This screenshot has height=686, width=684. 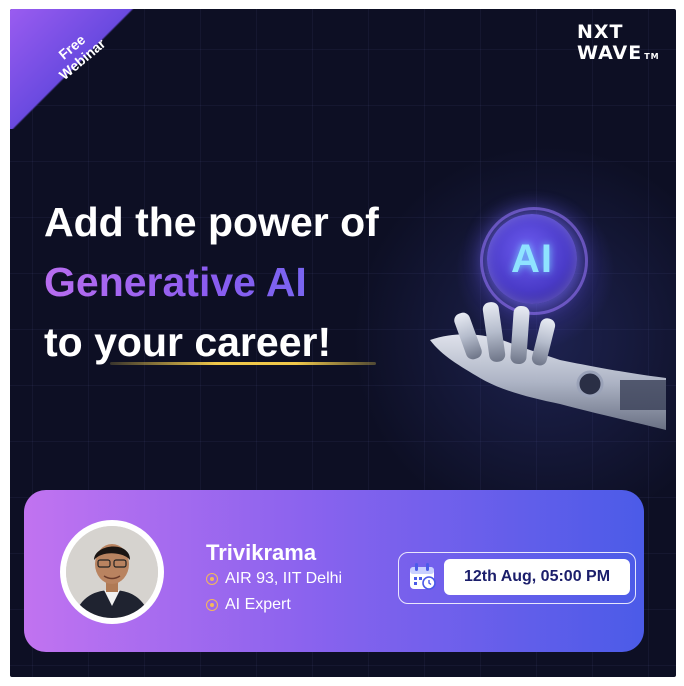 I want to click on headline-line-1: Add the power of, so click(x=211, y=222).